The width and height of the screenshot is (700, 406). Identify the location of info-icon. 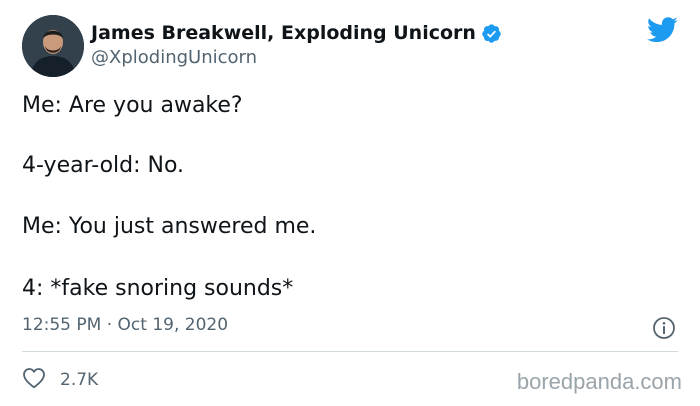
(664, 330).